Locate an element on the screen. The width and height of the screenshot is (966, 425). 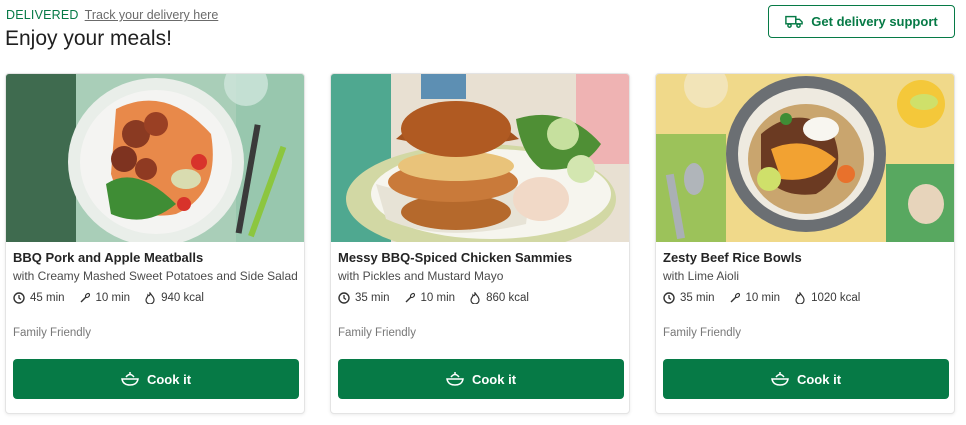
calories: 1020 kcal is located at coordinates (827, 298).